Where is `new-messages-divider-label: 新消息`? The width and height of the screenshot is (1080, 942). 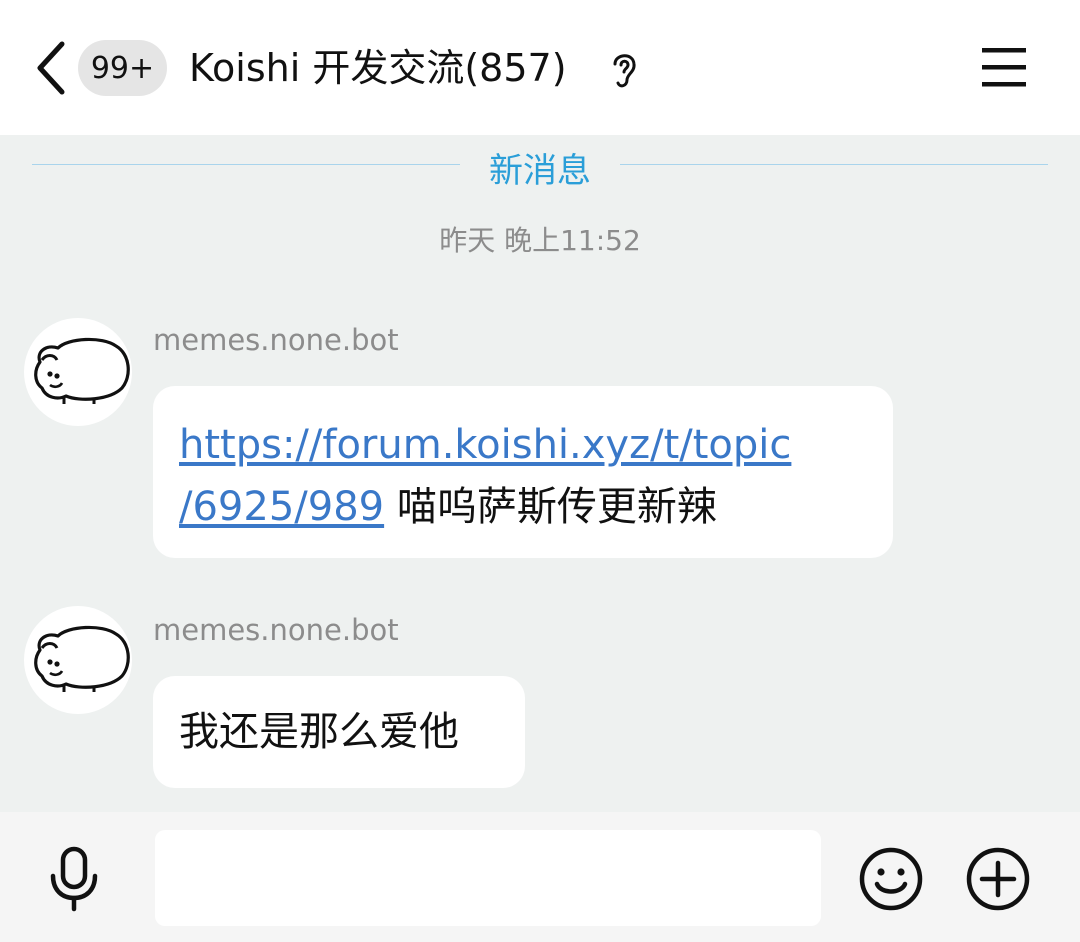
new-messages-divider-label: 新消息 is located at coordinates (540, 171).